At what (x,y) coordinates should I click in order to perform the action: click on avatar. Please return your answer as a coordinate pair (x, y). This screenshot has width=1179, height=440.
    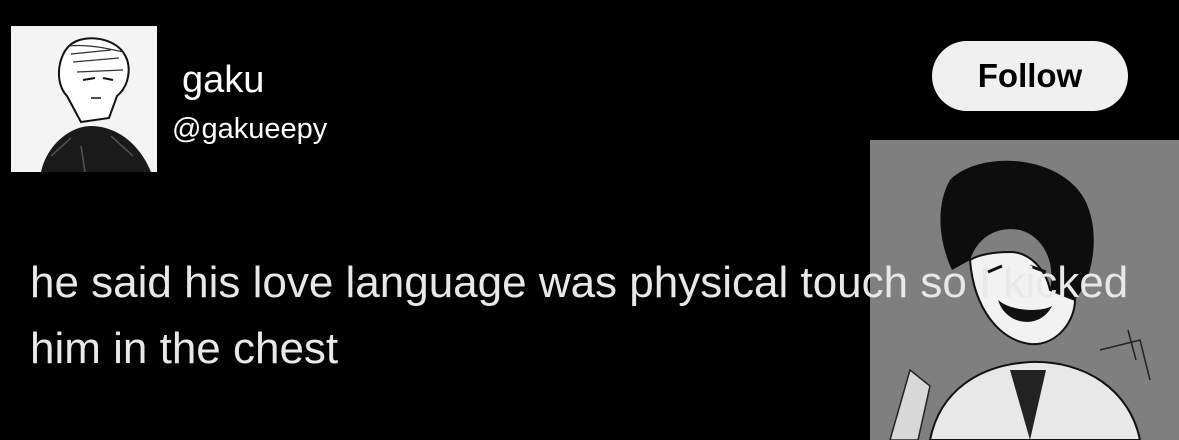
    Looking at the image, I should click on (84, 99).